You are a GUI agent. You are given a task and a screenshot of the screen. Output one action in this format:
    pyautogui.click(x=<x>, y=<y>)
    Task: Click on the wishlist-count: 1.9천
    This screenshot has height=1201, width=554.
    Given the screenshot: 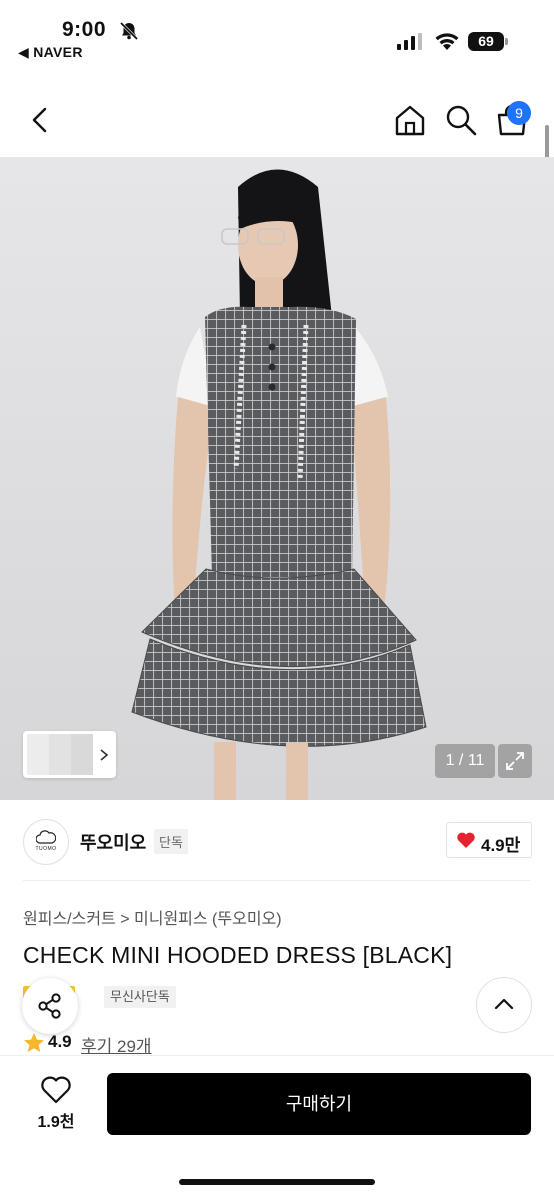 What is the action you would take?
    pyautogui.click(x=56, y=1122)
    